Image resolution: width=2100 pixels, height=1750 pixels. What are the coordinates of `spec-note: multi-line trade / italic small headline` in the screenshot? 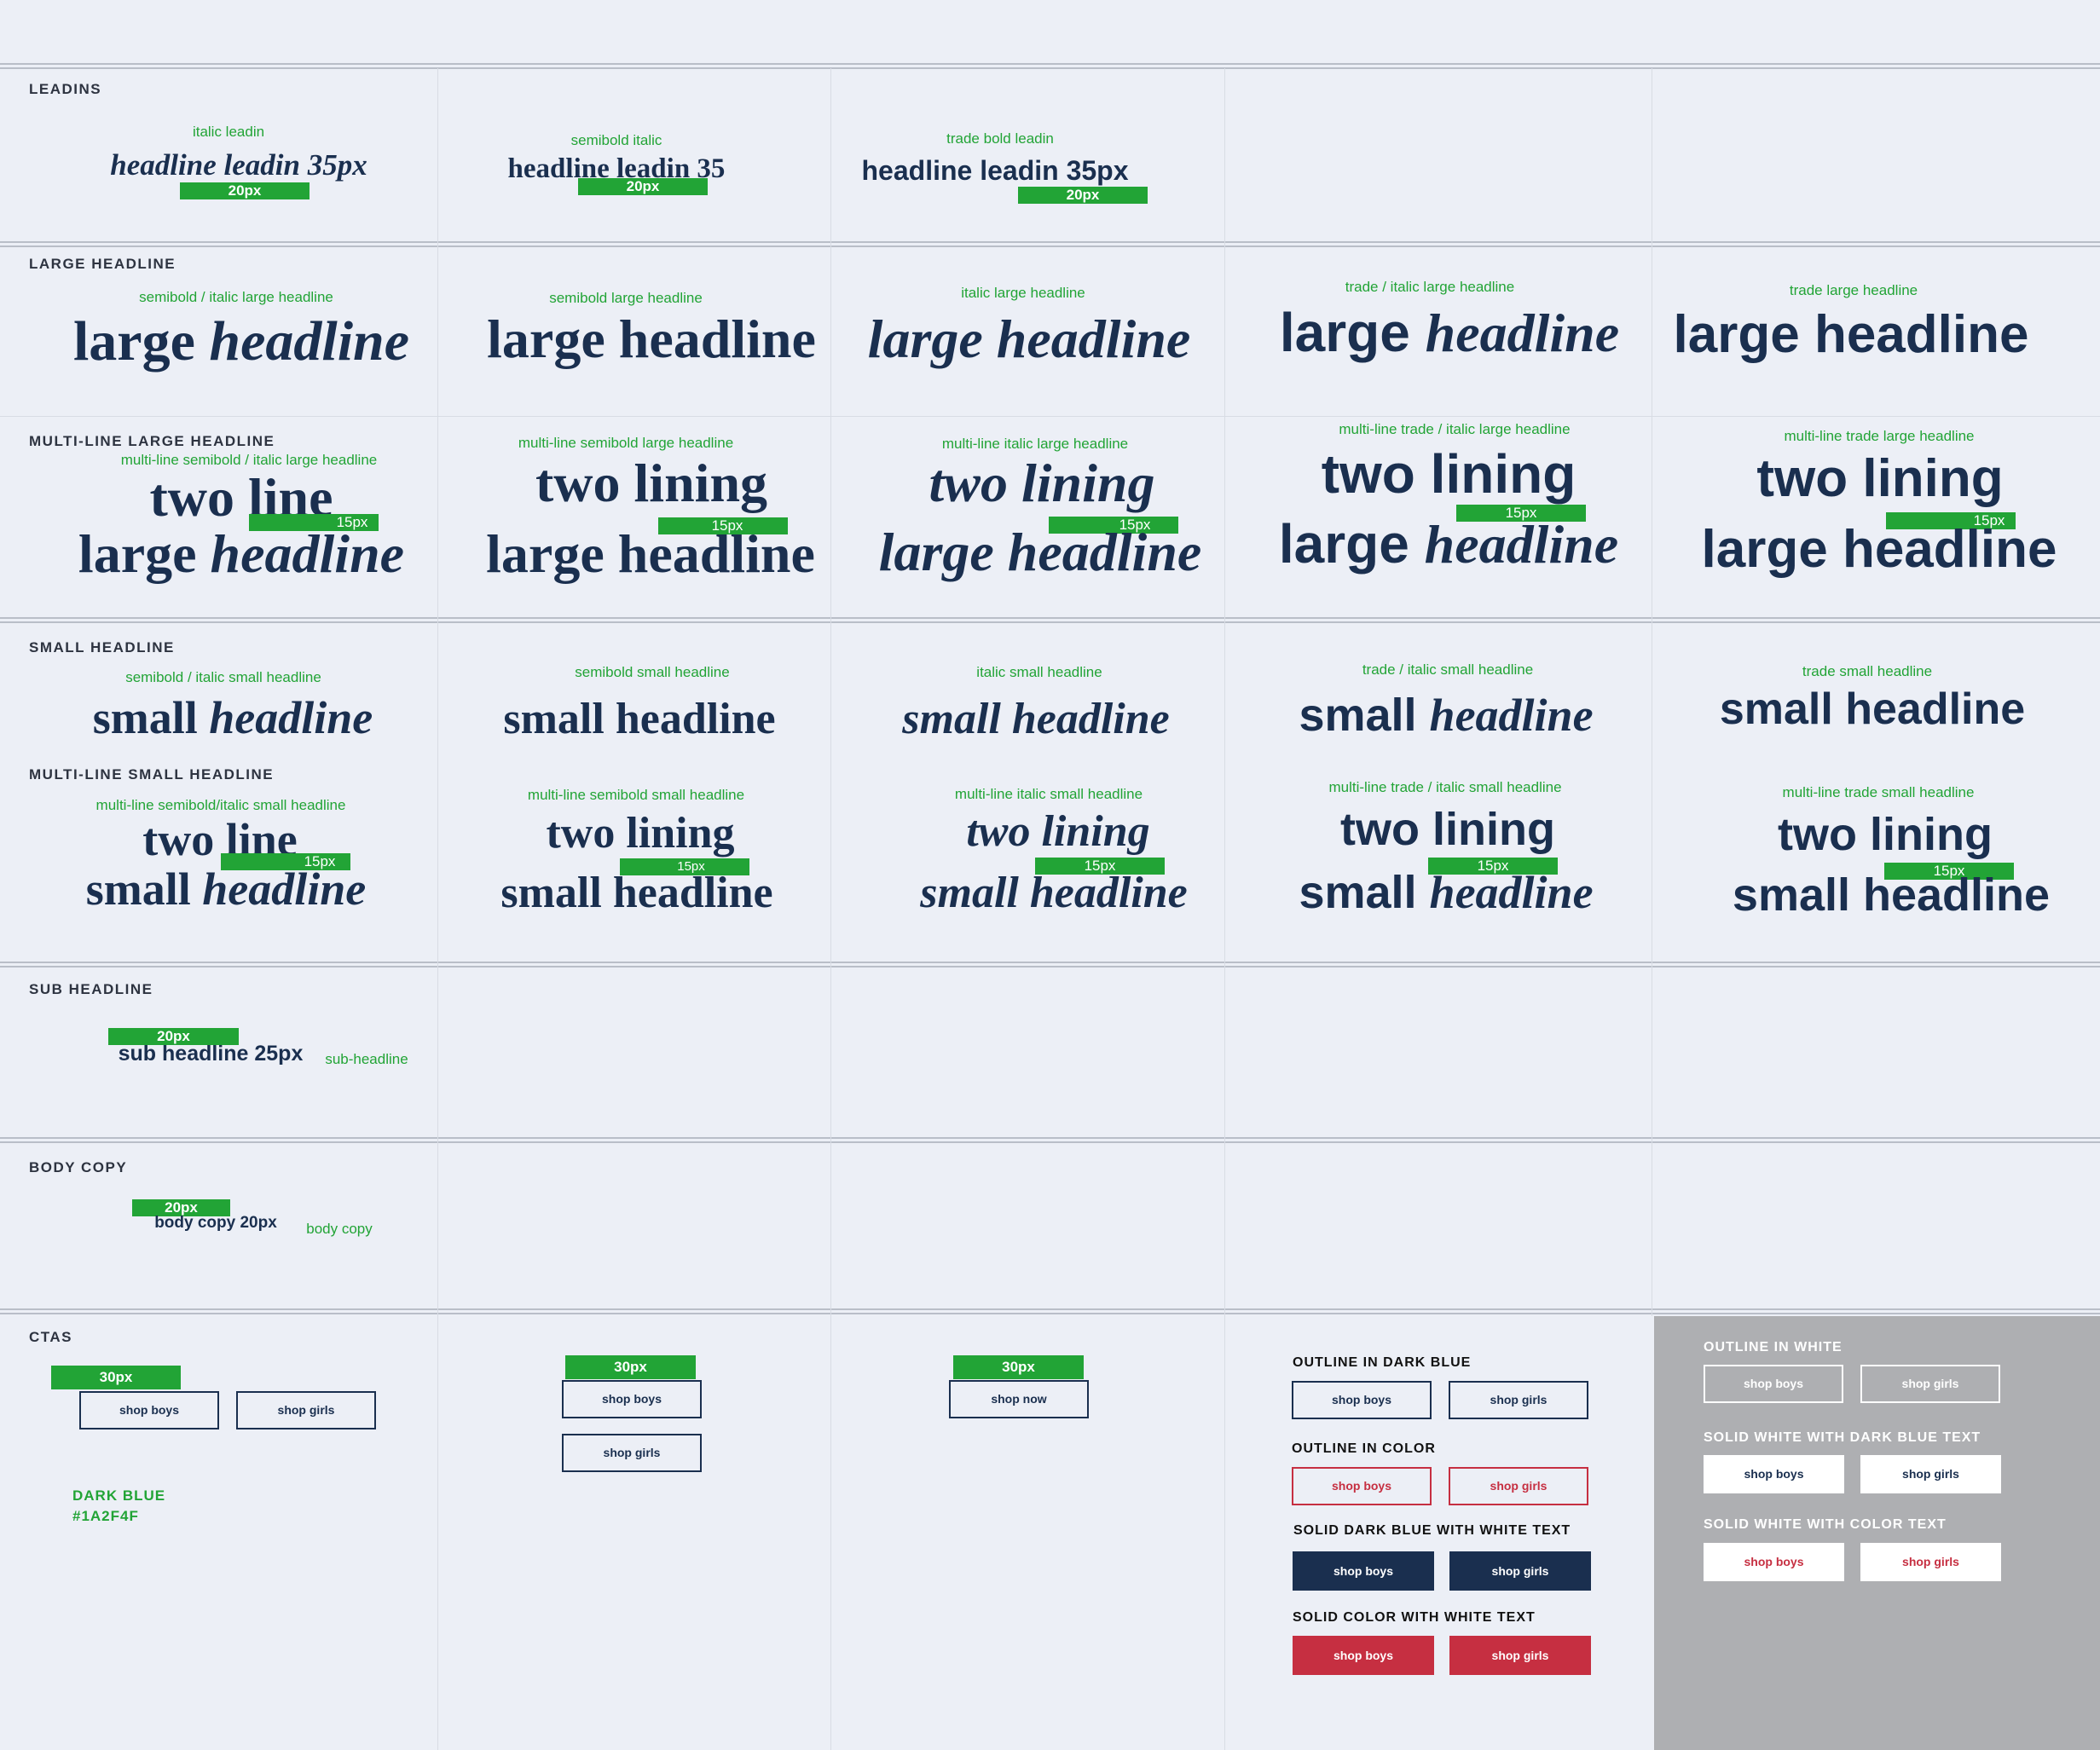 It's located at (1445, 787).